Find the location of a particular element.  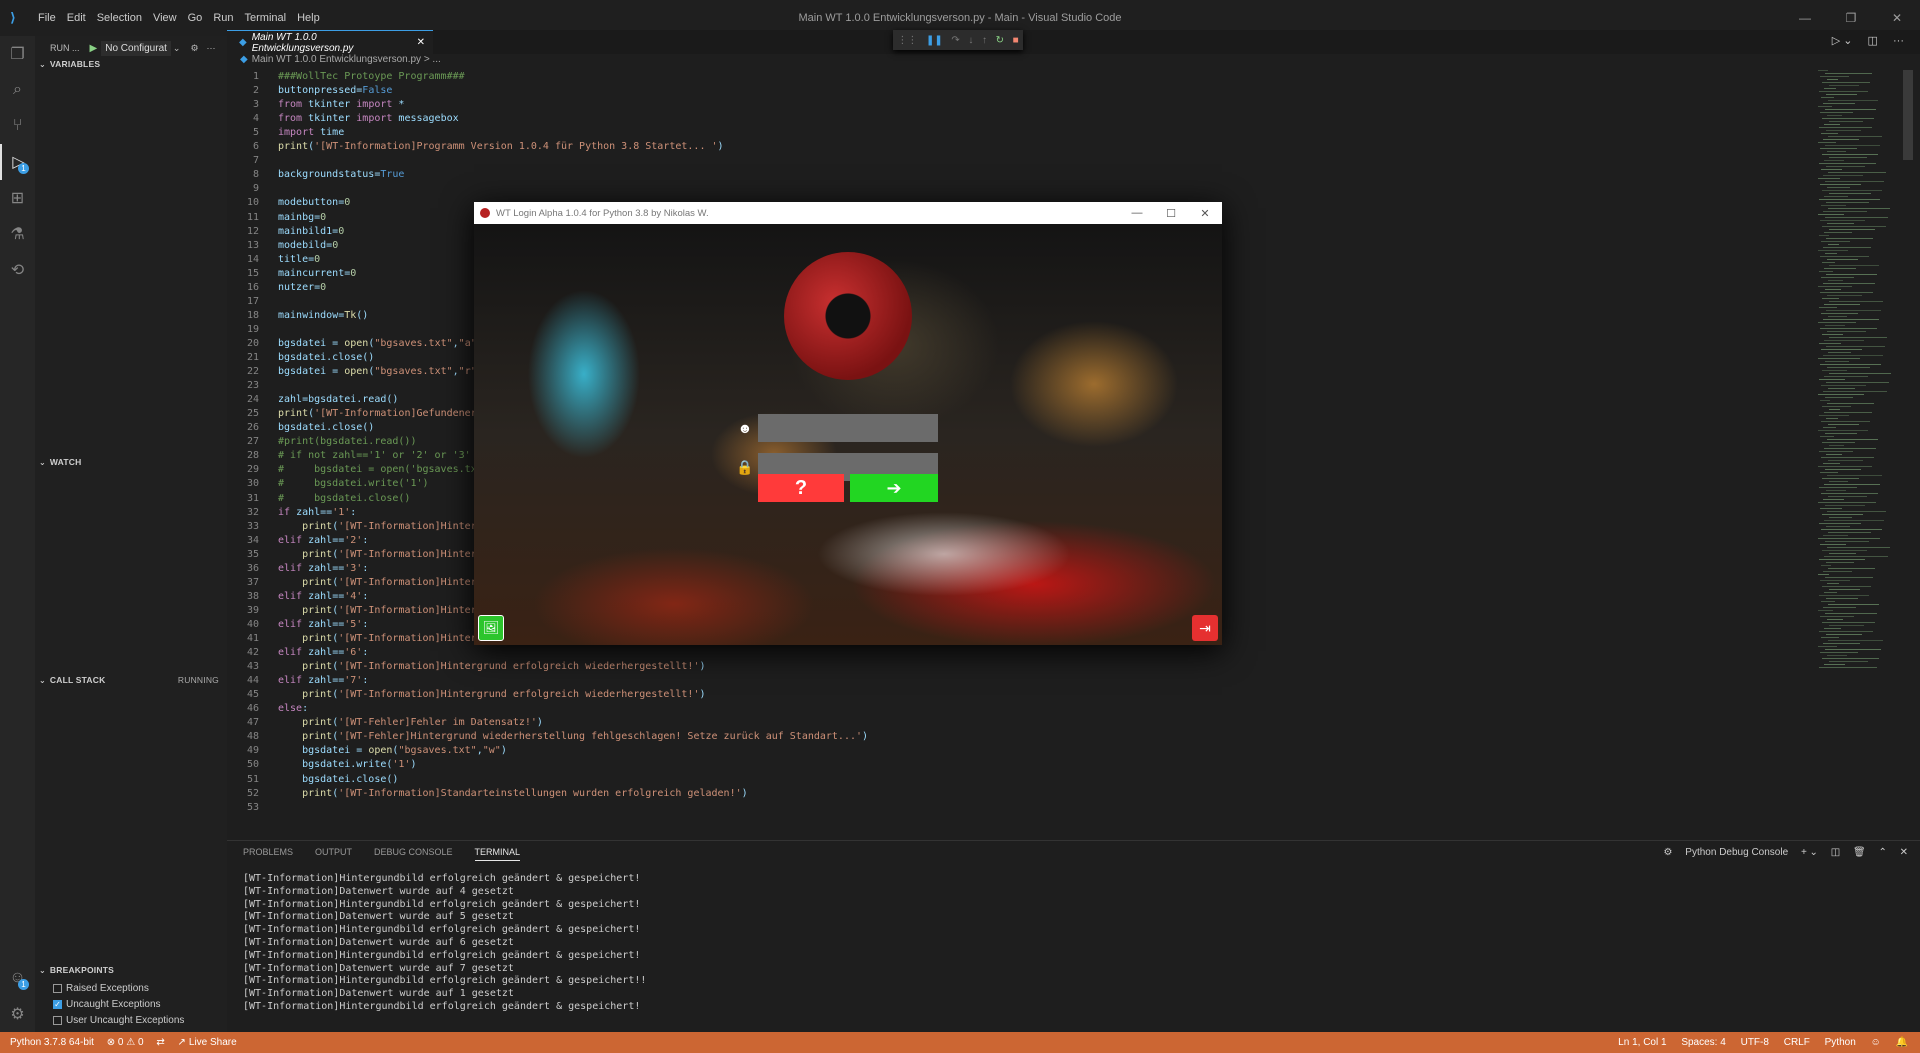

step-over-icon: ↷ is located at coordinates (955, 40).